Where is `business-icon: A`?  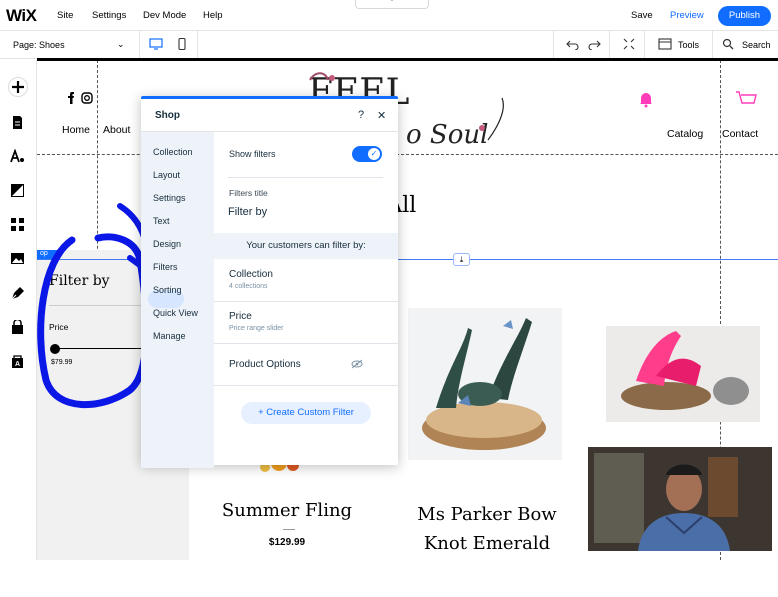
business-icon: A is located at coordinates (17, 361).